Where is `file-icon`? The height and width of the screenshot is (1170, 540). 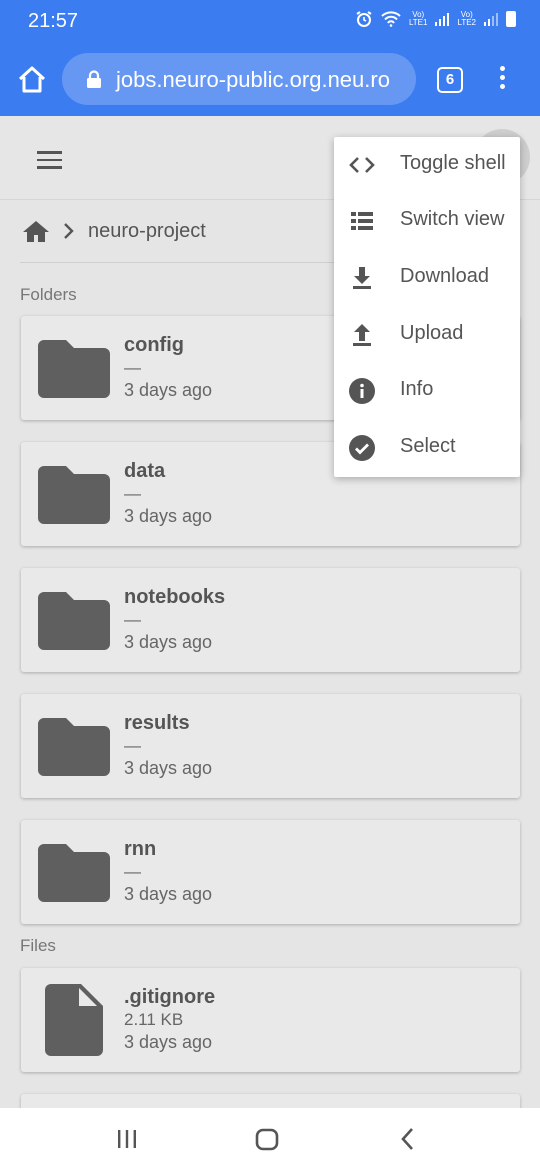 file-icon is located at coordinates (74, 1020).